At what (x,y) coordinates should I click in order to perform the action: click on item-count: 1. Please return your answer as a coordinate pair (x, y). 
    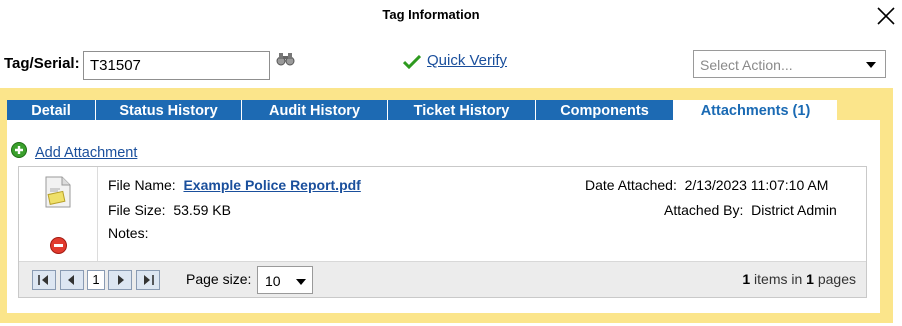
    Looking at the image, I should click on (746, 279).